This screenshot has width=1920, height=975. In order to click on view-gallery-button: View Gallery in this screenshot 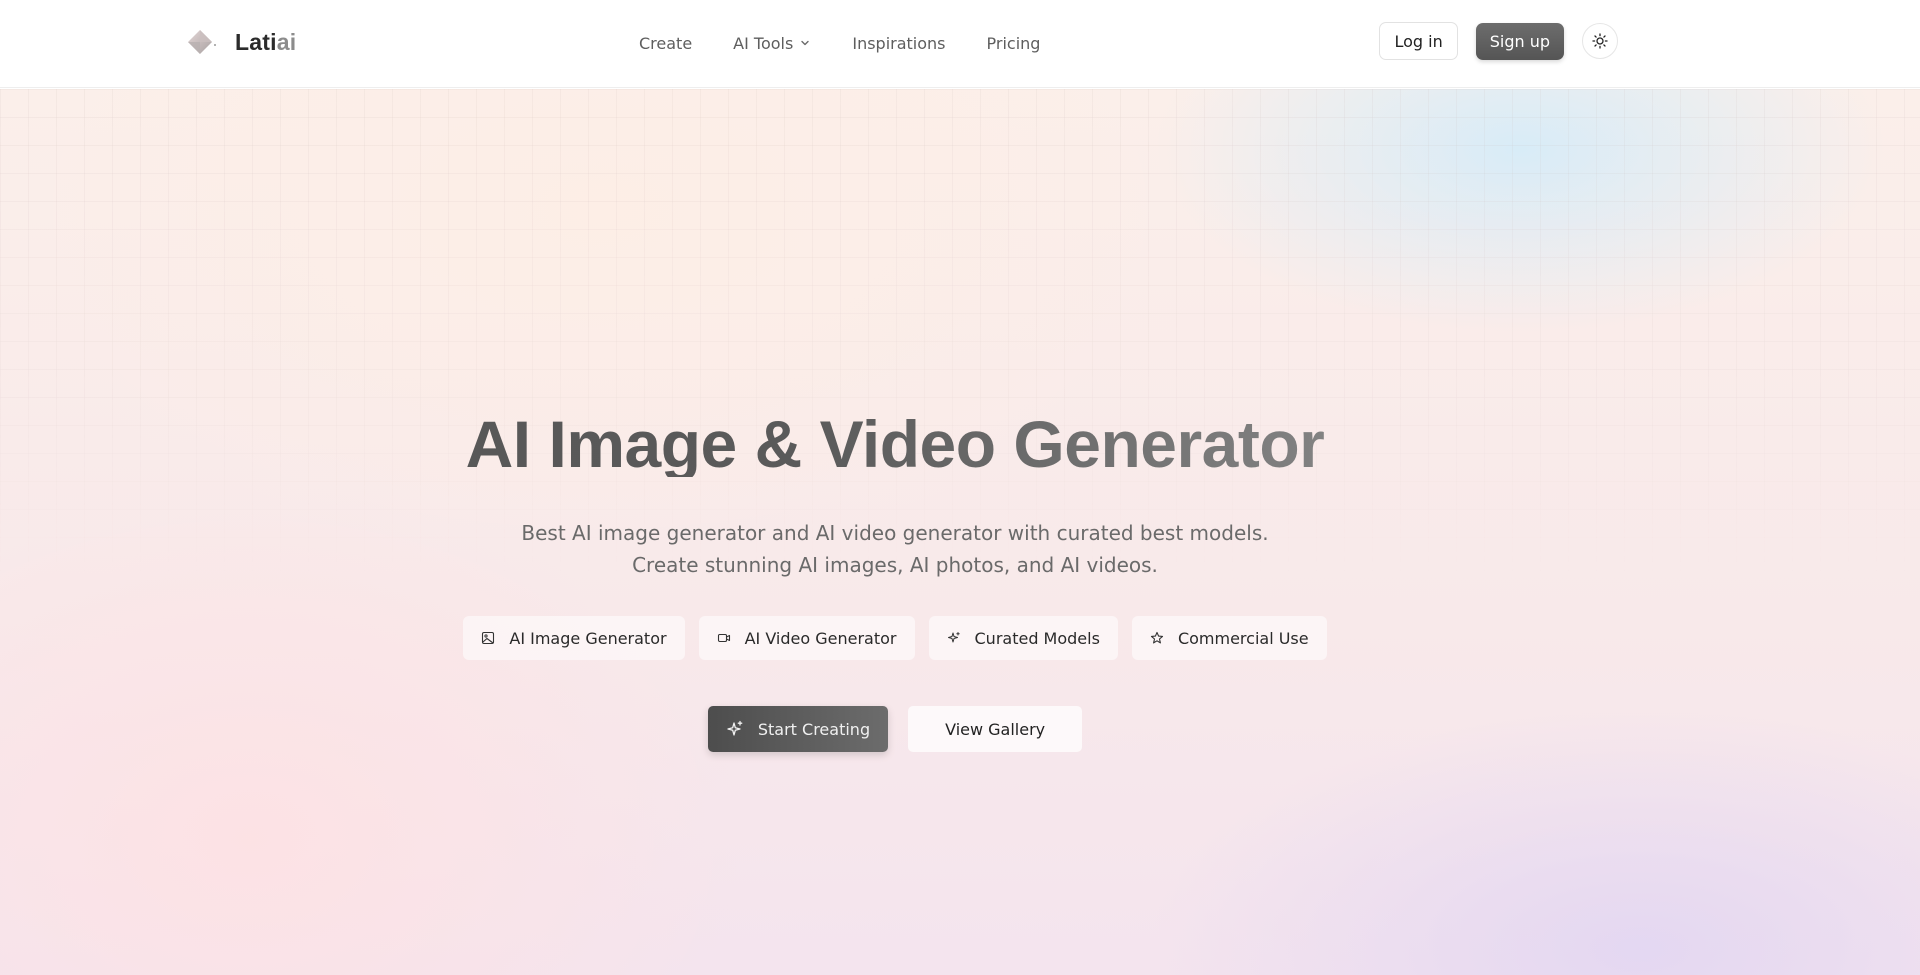, I will do `click(995, 729)`.